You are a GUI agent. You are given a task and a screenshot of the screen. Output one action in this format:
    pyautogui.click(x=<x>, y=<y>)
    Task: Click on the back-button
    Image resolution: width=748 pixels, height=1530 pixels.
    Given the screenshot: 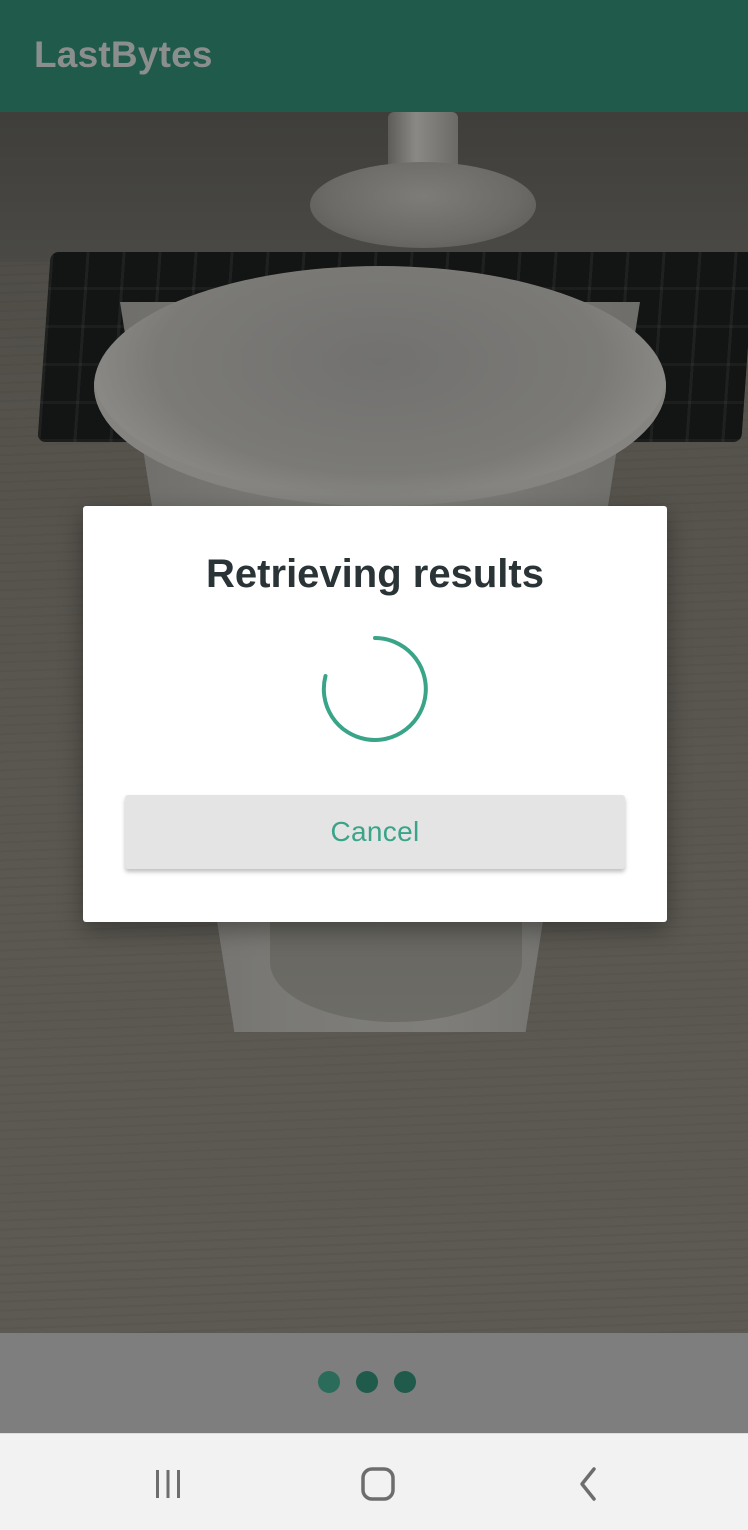 What is the action you would take?
    pyautogui.click(x=588, y=1484)
    